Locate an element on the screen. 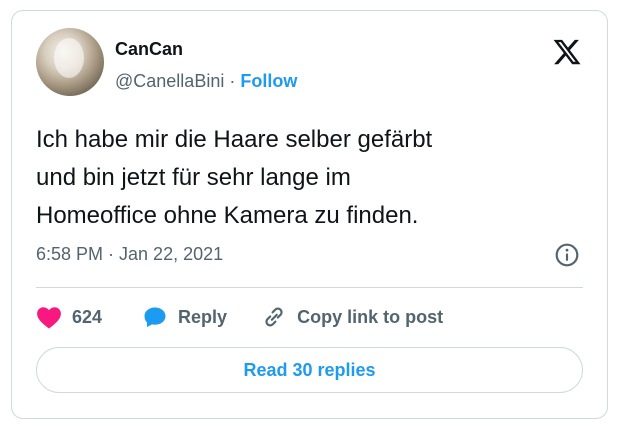 This screenshot has width=620, height=430. x-logo-icon is located at coordinates (567, 52).